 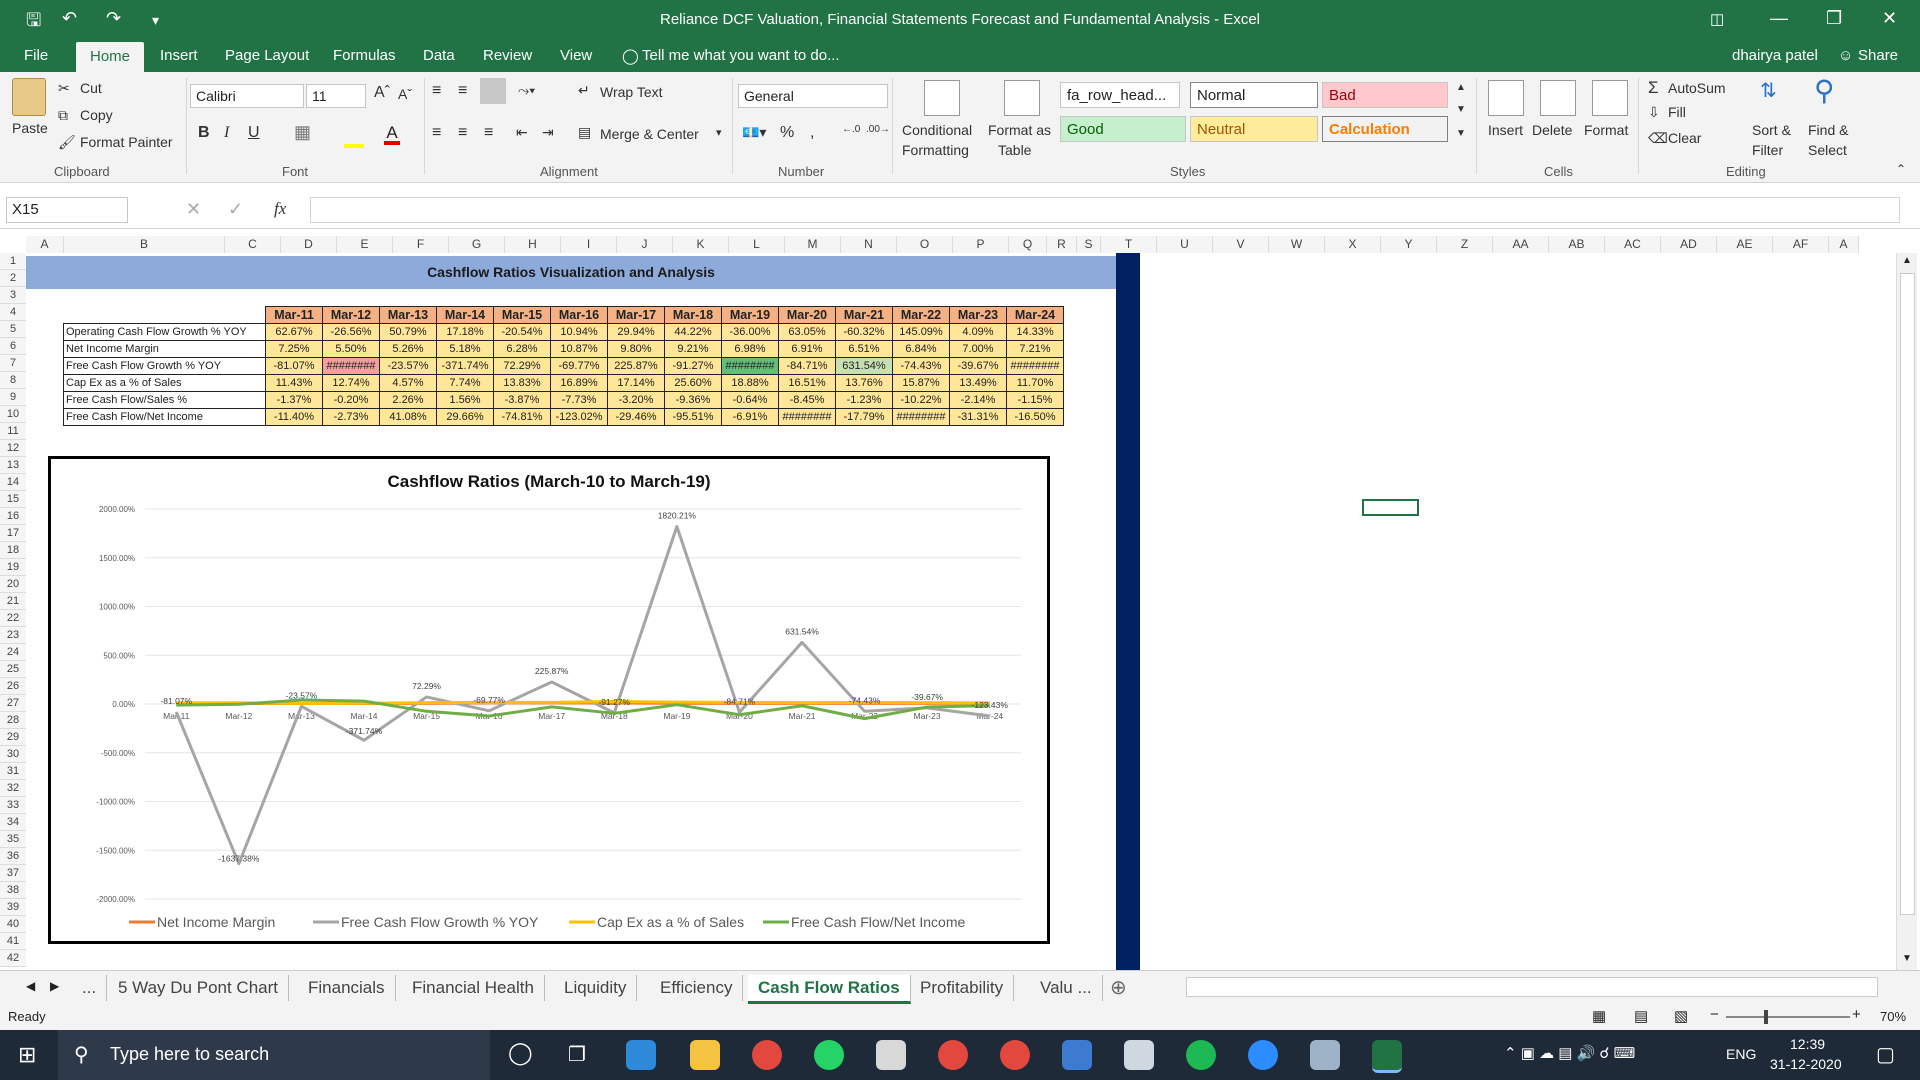 What do you see at coordinates (641, 1055) in the screenshot?
I see `mail-icon` at bounding box center [641, 1055].